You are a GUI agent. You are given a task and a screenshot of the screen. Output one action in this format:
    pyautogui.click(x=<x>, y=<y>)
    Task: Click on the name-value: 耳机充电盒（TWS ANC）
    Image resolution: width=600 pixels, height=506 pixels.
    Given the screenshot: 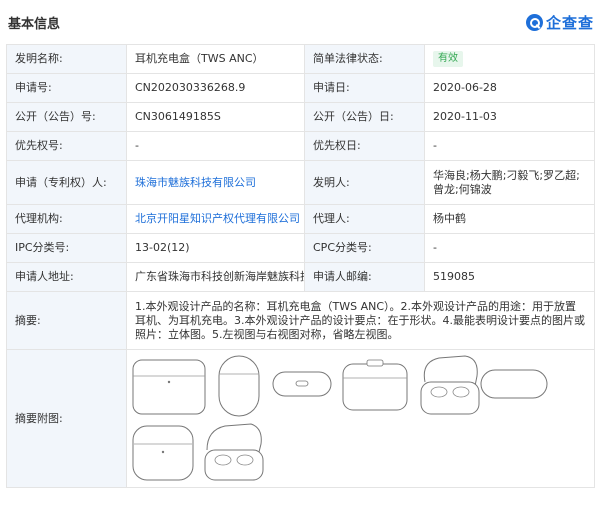 What is the action you would take?
    pyautogui.click(x=215, y=59)
    